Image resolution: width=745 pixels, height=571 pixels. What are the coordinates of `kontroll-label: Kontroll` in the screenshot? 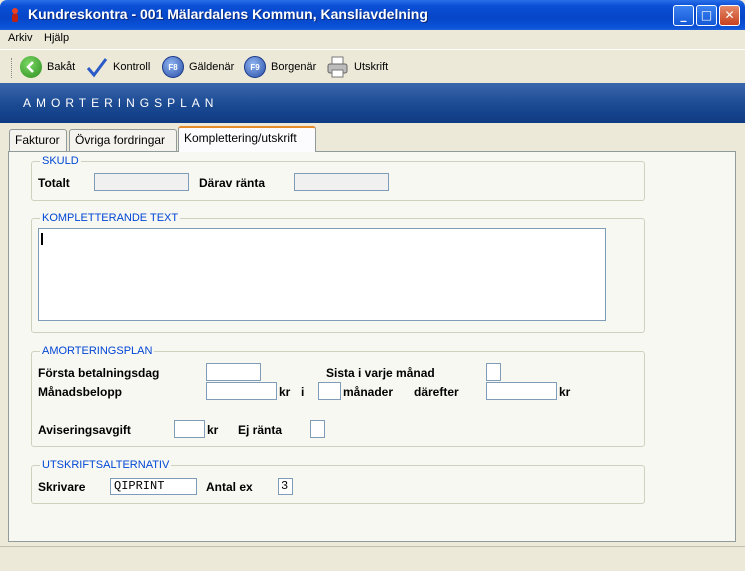 It's located at (132, 67).